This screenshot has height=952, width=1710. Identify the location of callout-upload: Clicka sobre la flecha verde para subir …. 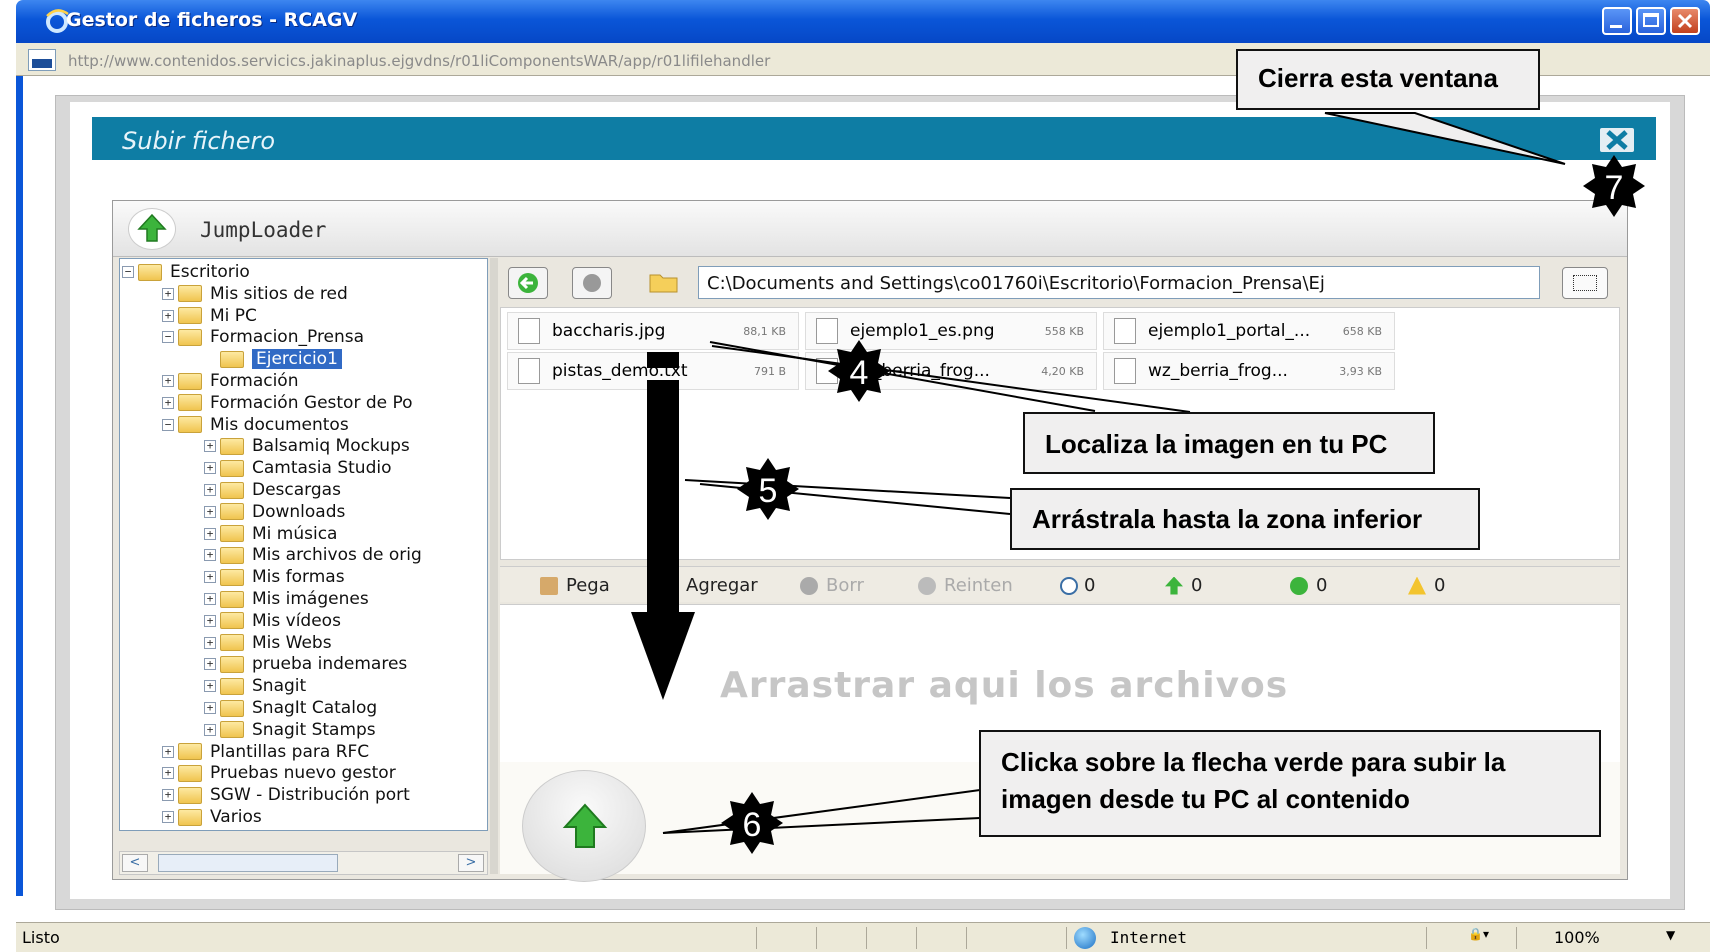
(1290, 783).